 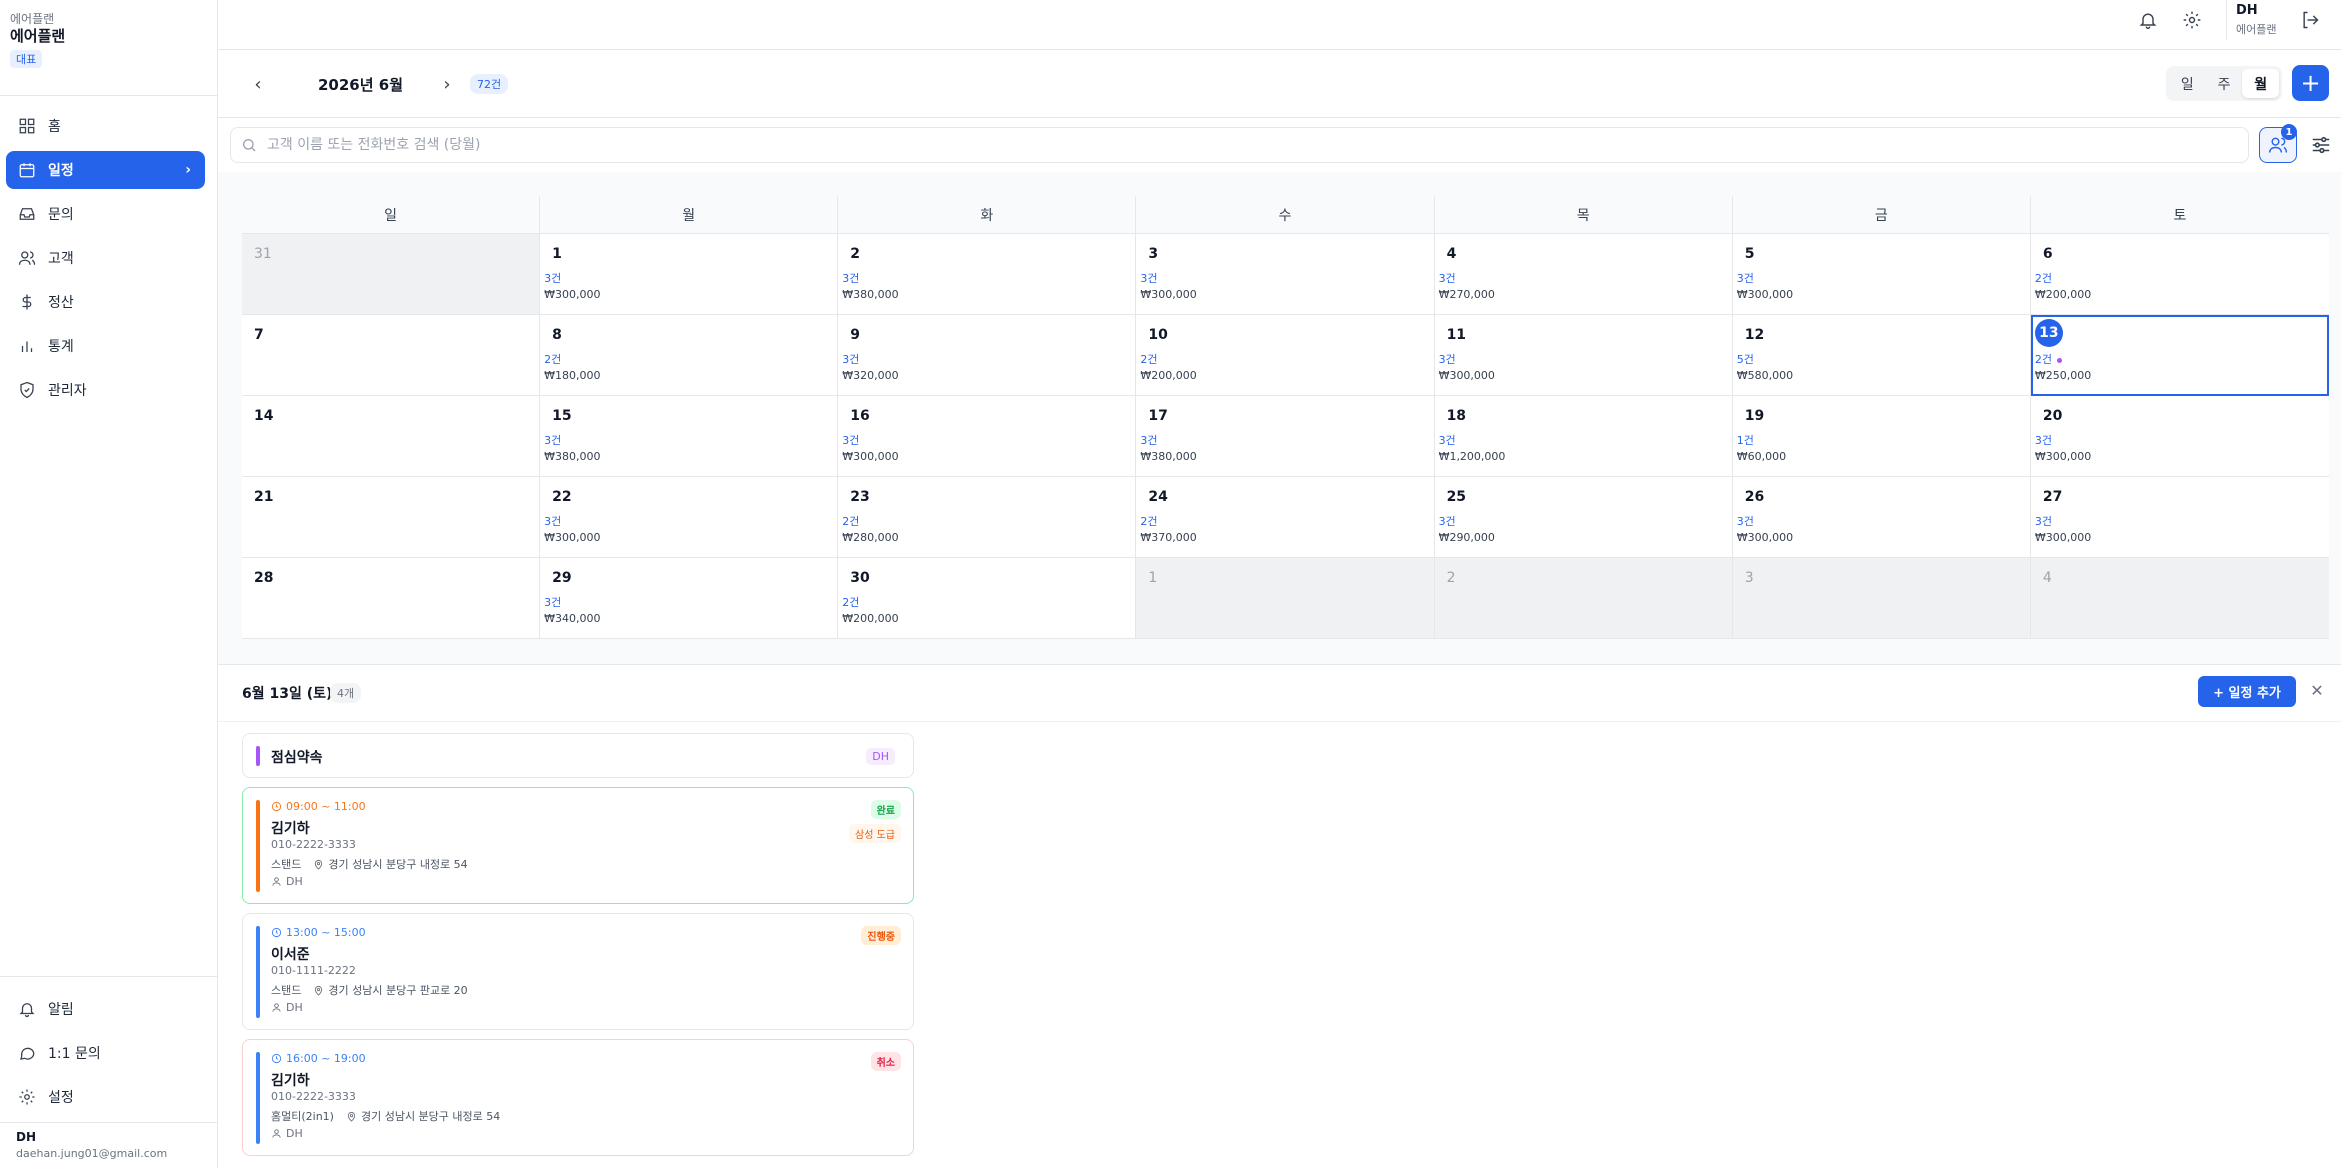 I want to click on calendar-day-cell: 28, so click(x=391, y=598).